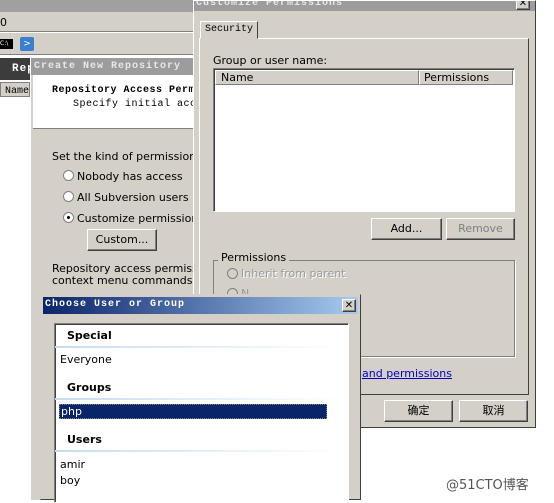 Image resolution: width=554 pixels, height=503 pixels. What do you see at coordinates (68, 217) in the screenshot?
I see `radio-customize` at bounding box center [68, 217].